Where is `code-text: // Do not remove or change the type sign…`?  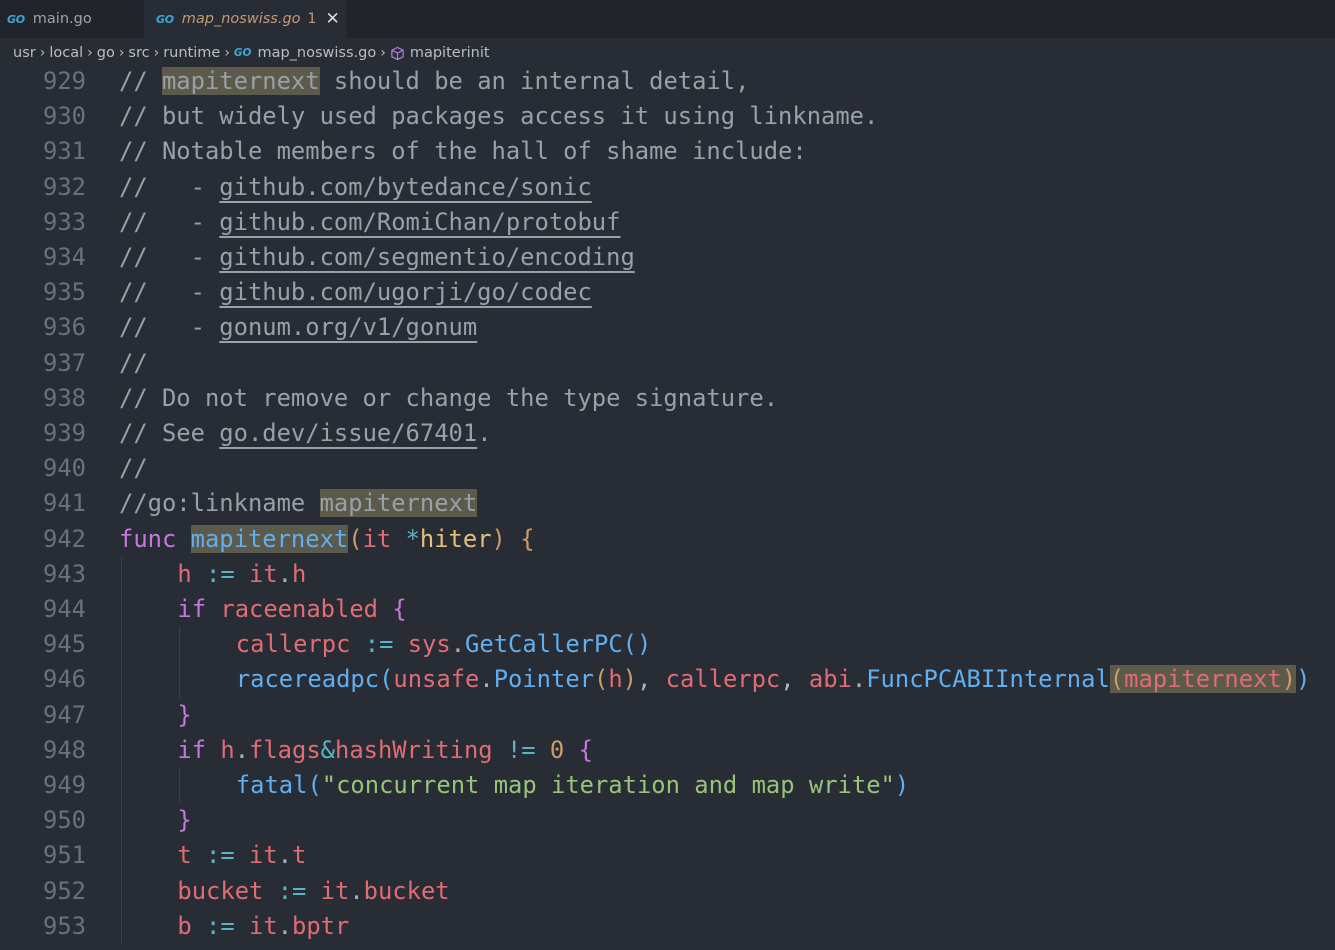 code-text: // Do not remove or change the type sign… is located at coordinates (448, 398).